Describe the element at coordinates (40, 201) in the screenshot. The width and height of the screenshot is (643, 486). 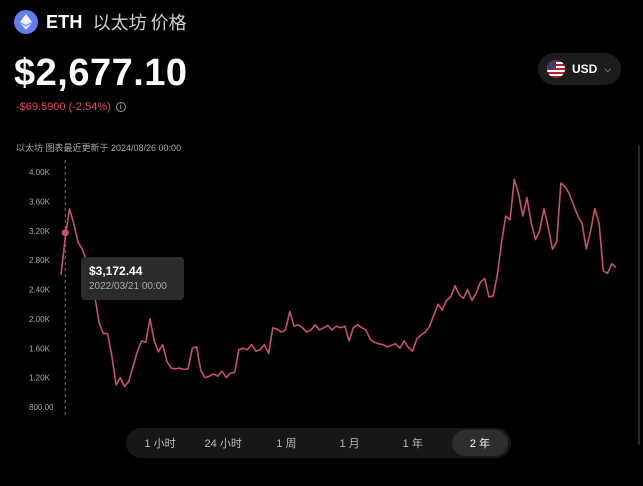
I see `y-tick-label: 3.60K` at that location.